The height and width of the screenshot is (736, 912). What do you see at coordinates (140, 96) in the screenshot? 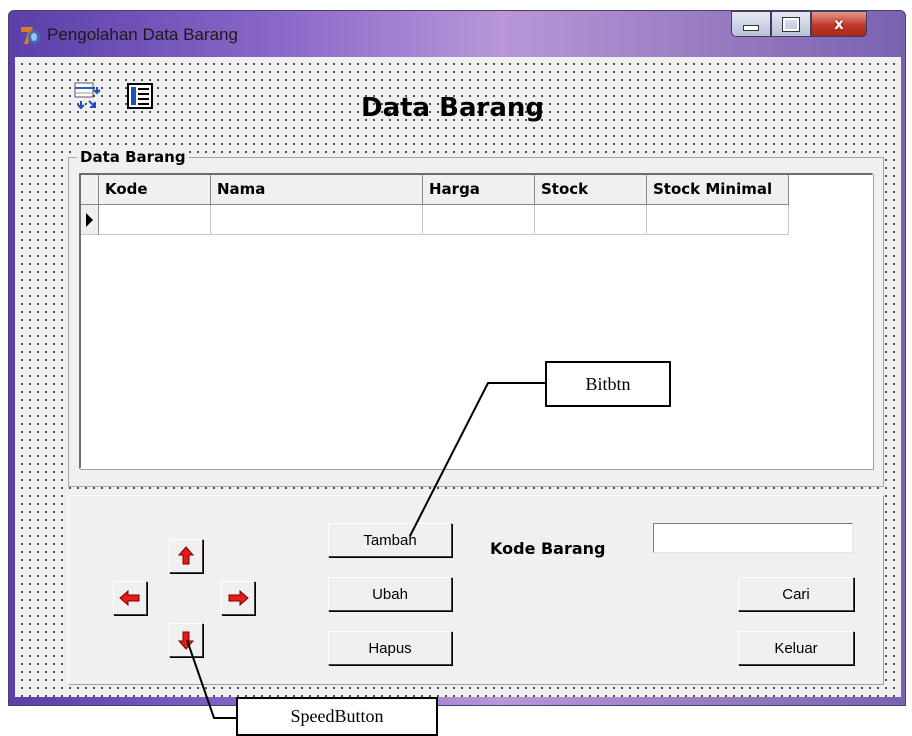
I see `table-icon` at bounding box center [140, 96].